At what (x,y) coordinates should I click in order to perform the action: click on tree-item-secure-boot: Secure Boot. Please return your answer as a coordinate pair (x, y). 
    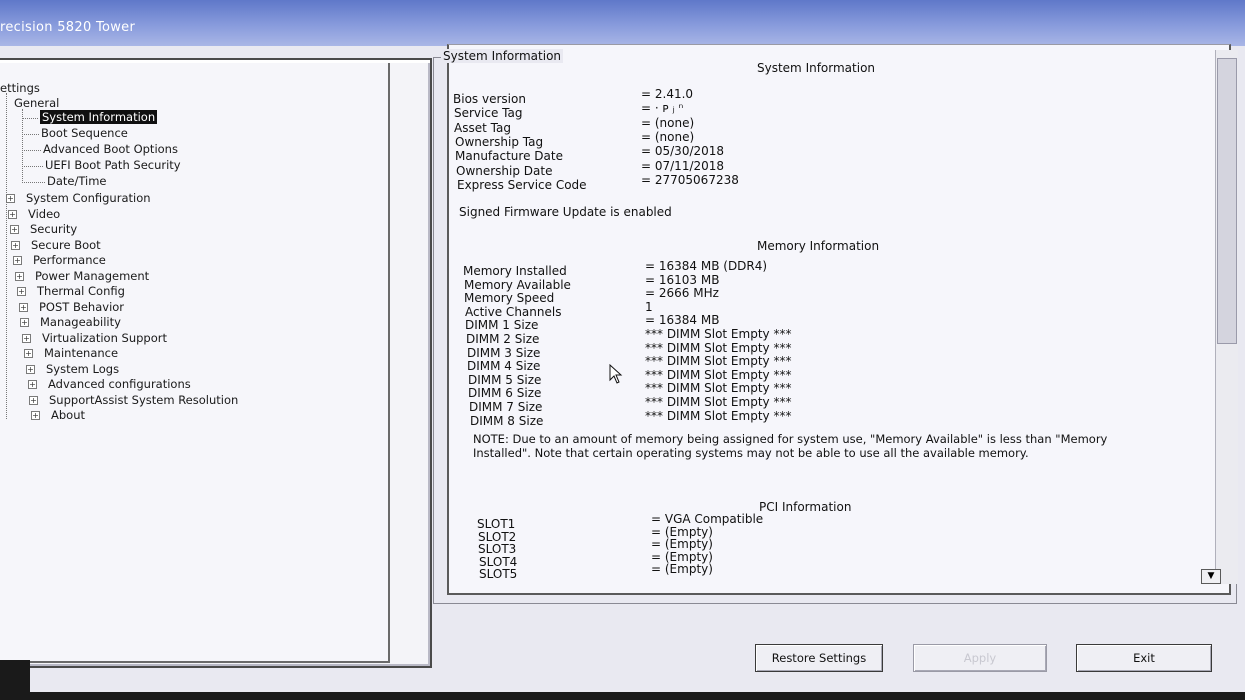
    Looking at the image, I should click on (66, 245).